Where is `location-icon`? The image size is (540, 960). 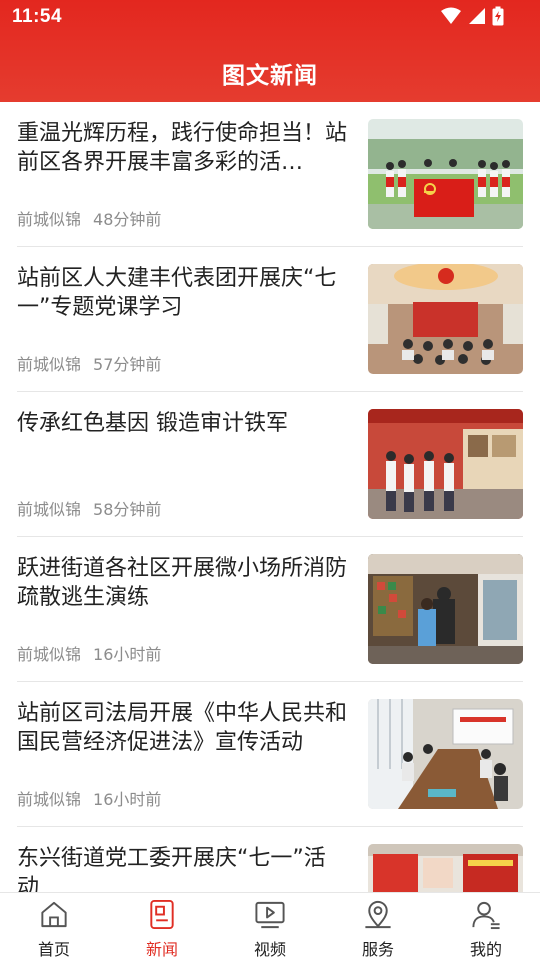
location-icon is located at coordinates (378, 914).